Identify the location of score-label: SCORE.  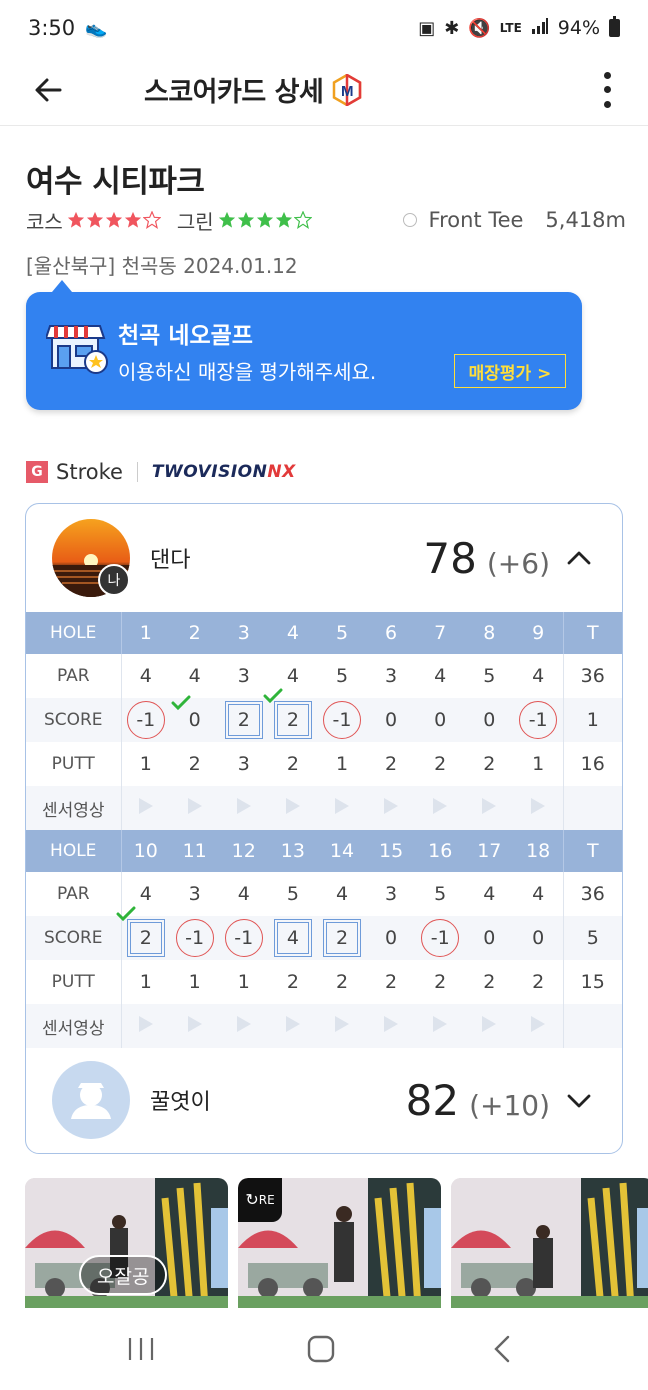
(74, 938).